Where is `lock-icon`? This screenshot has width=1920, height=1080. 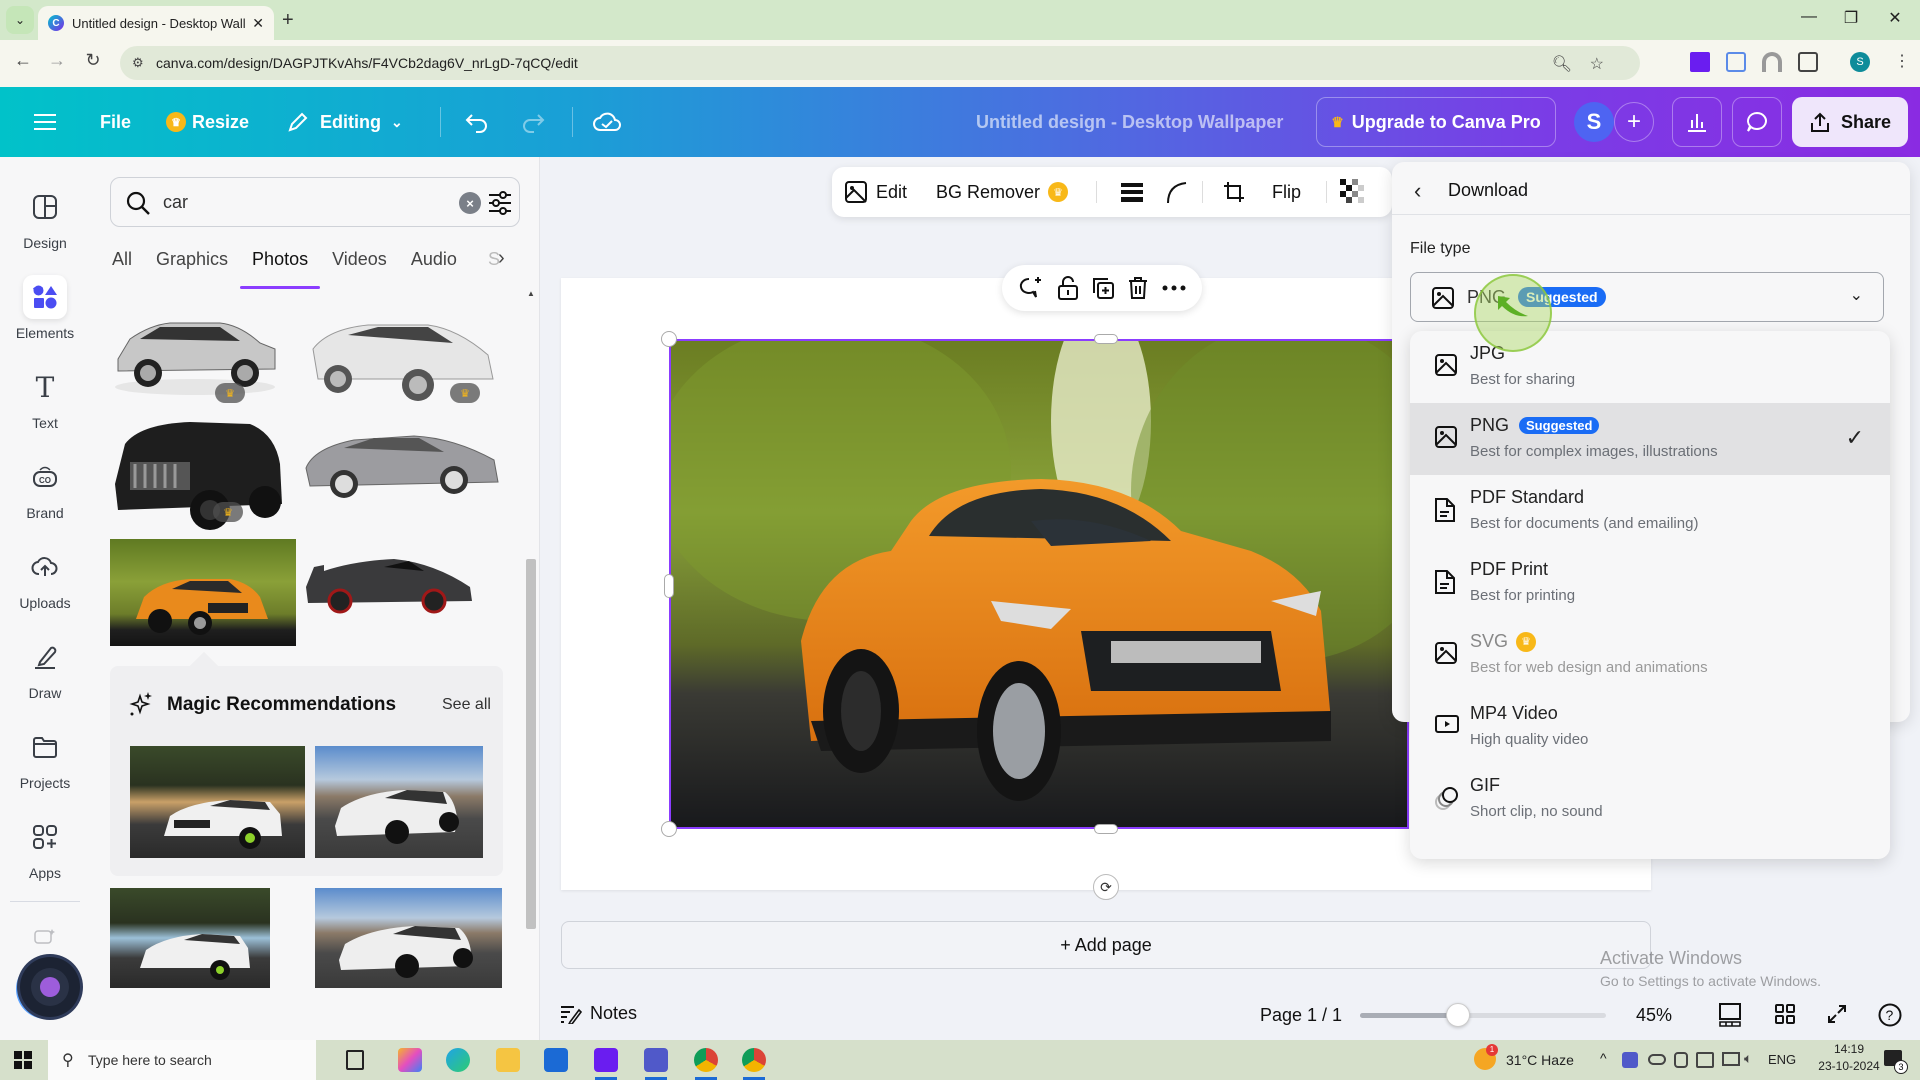
lock-icon is located at coordinates (1068, 288).